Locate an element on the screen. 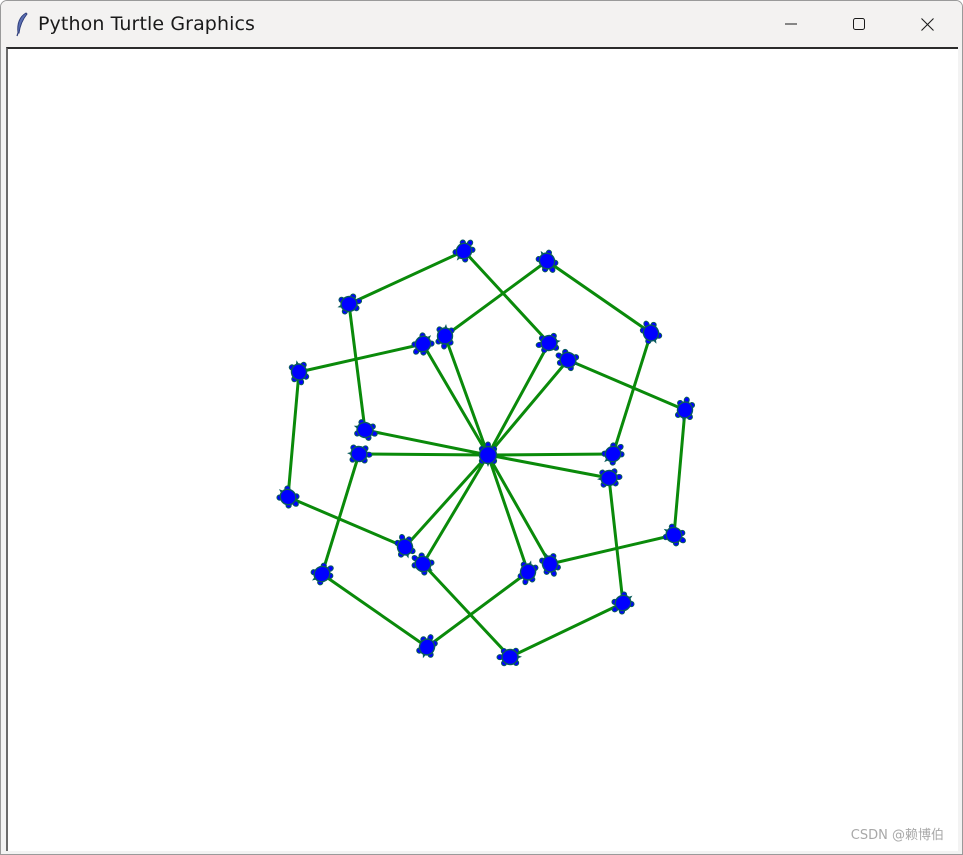 The width and height of the screenshot is (963, 855). close-button is located at coordinates (927, 24).